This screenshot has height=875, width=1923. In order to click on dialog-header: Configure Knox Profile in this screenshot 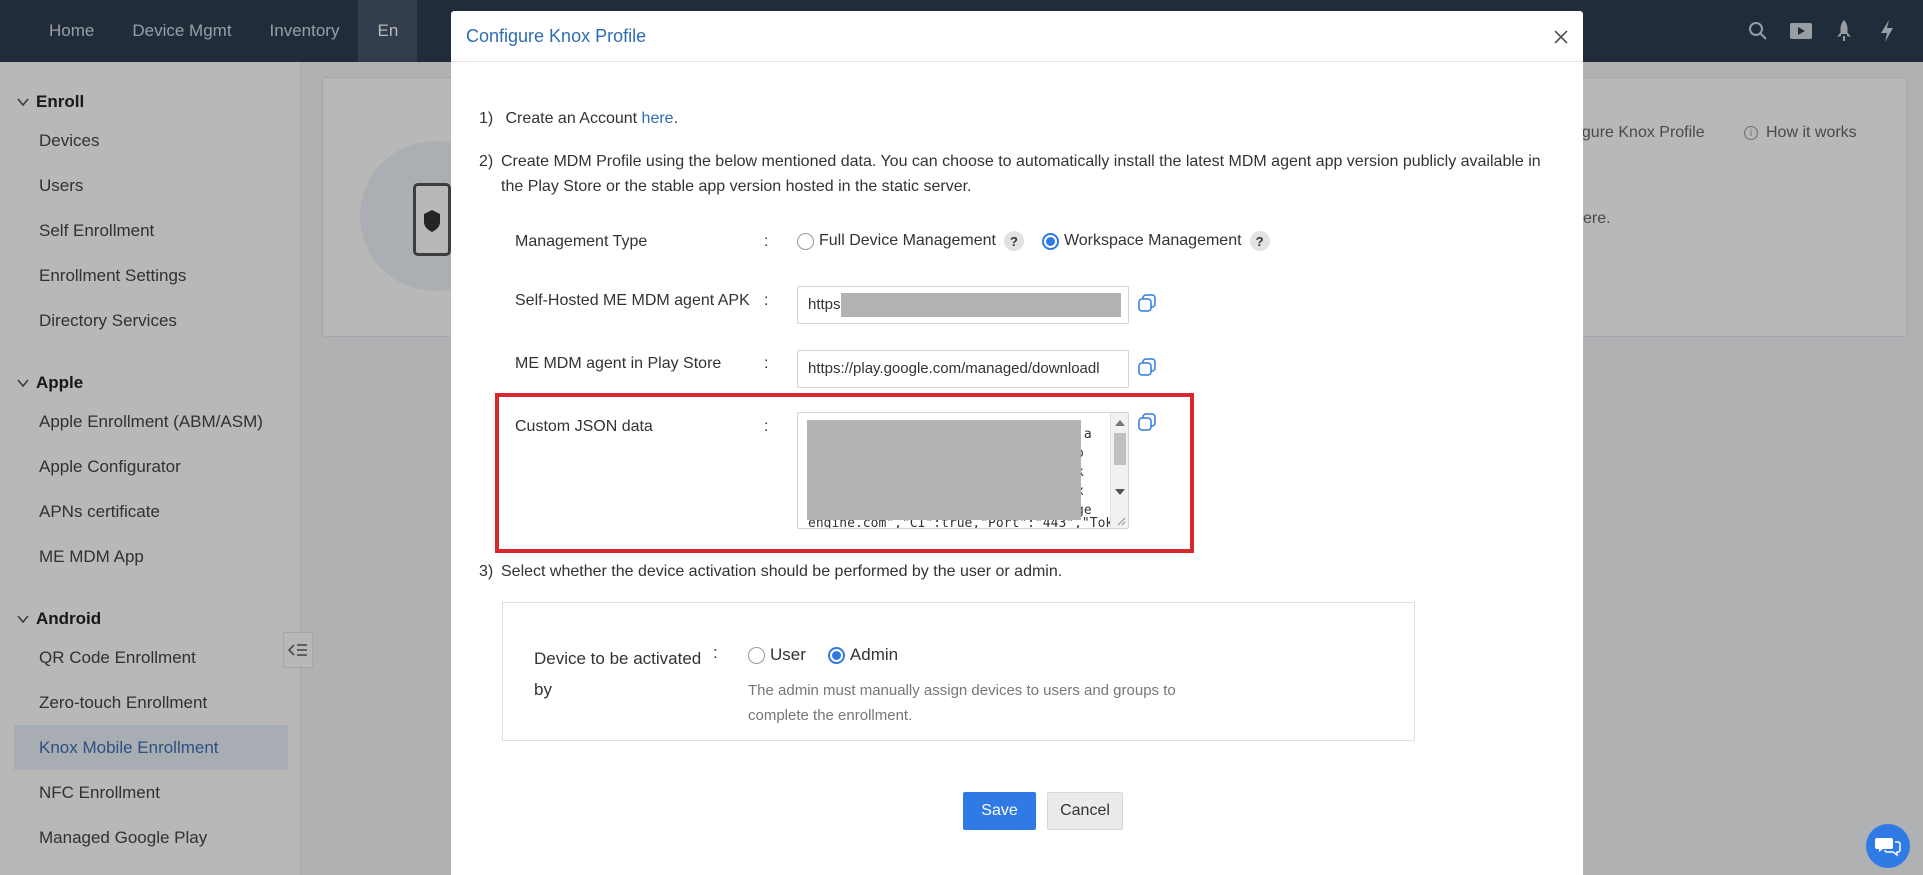, I will do `click(1017, 36)`.